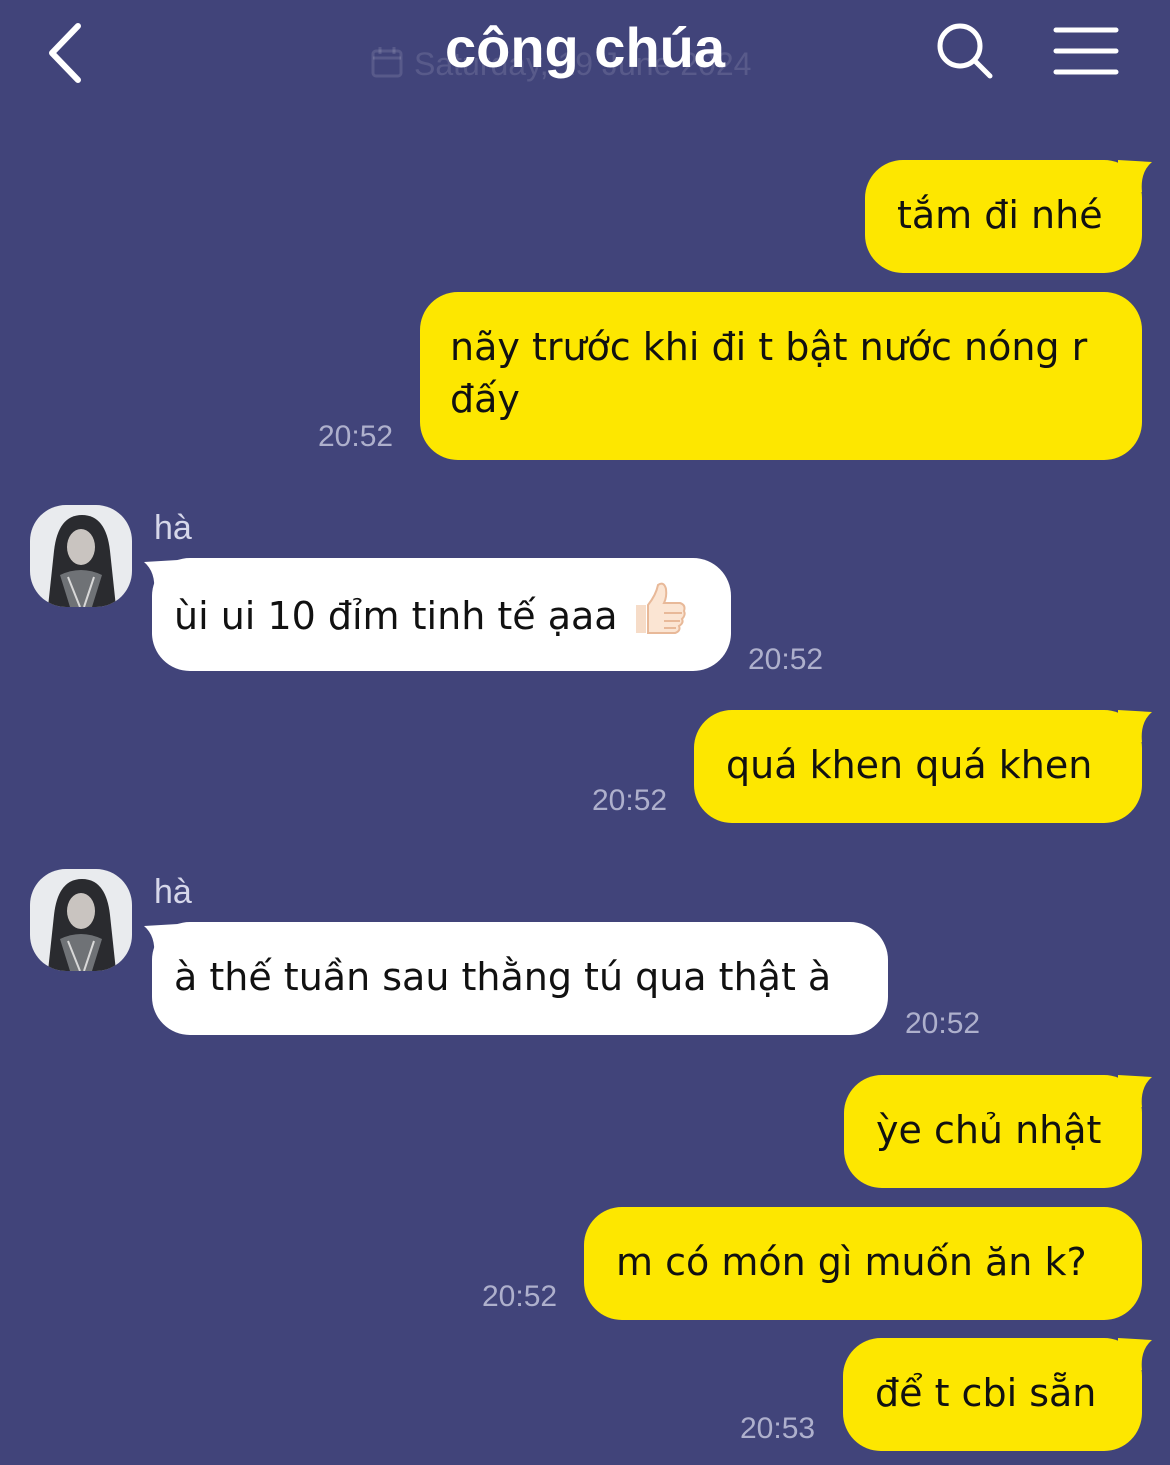  I want to click on search-button, so click(965, 52).